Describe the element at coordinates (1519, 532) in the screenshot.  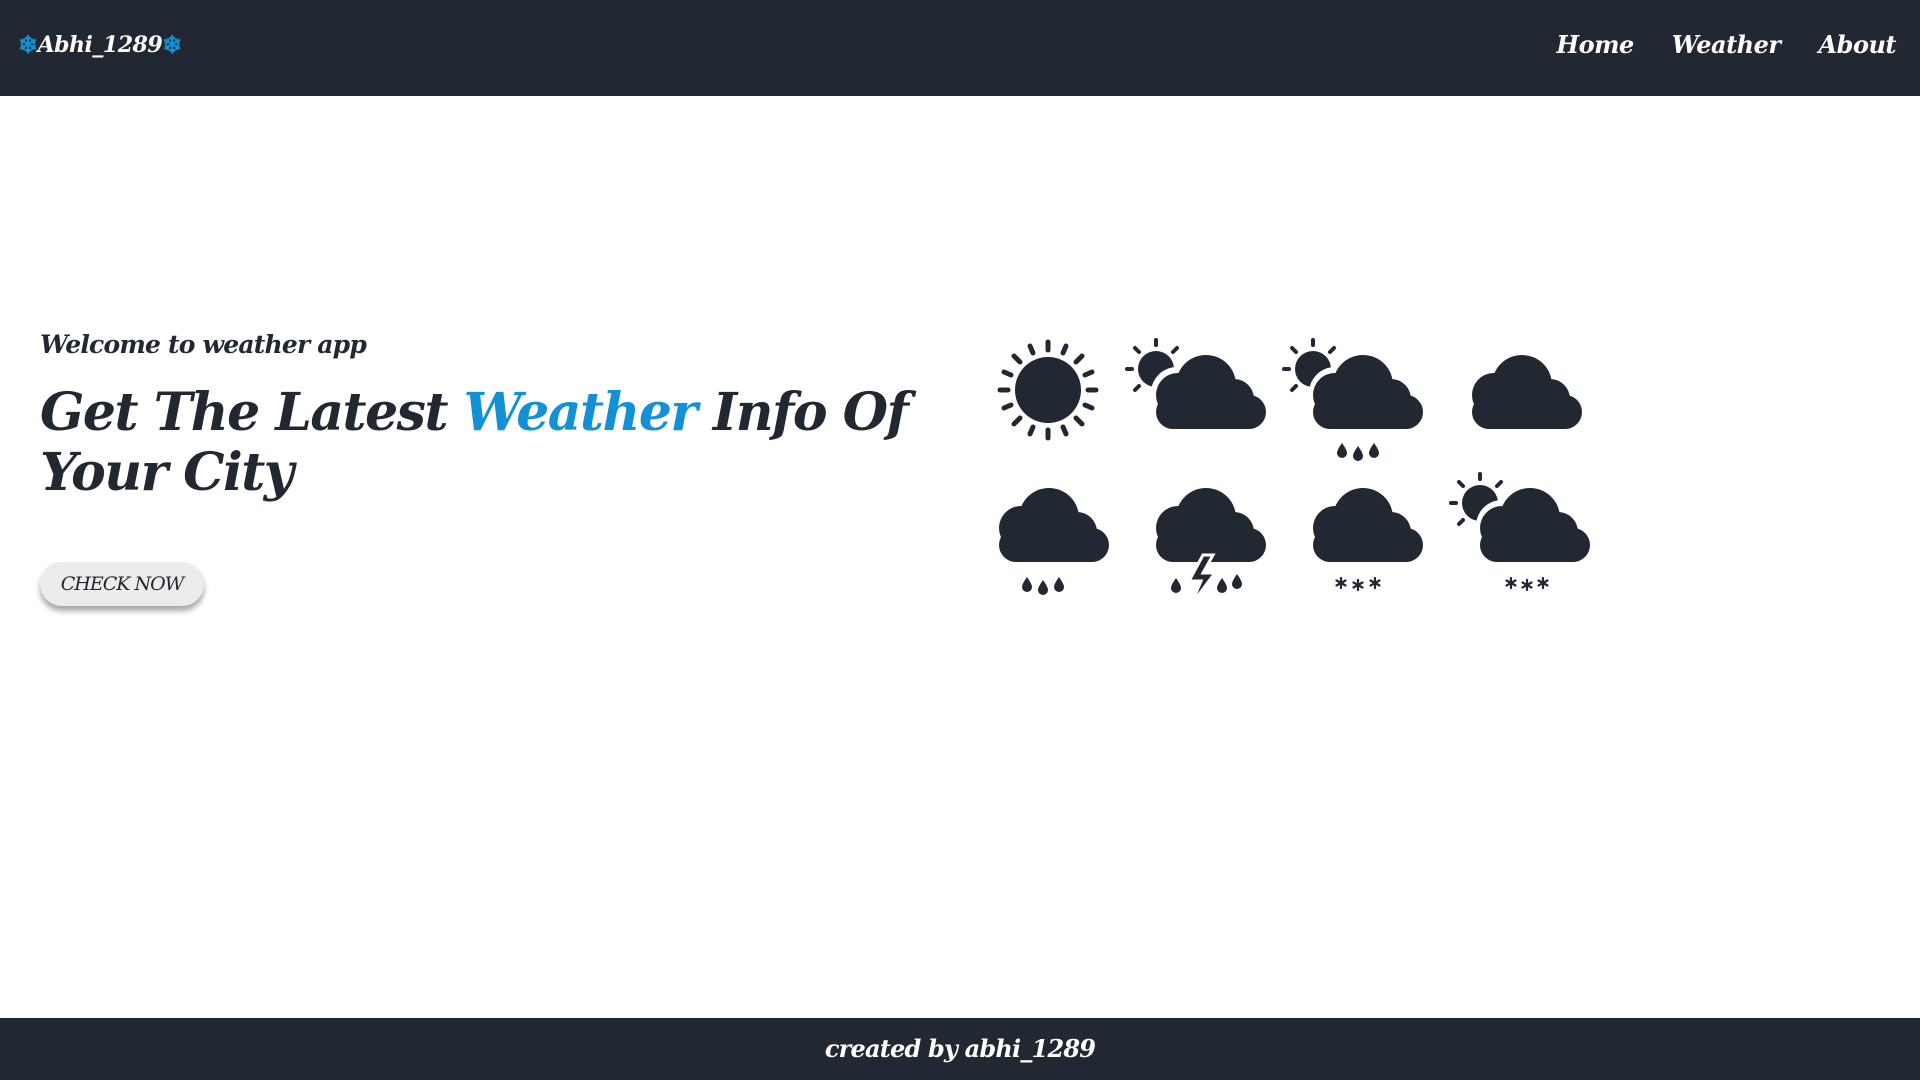
I see `partly-cloudy-snow-icon` at that location.